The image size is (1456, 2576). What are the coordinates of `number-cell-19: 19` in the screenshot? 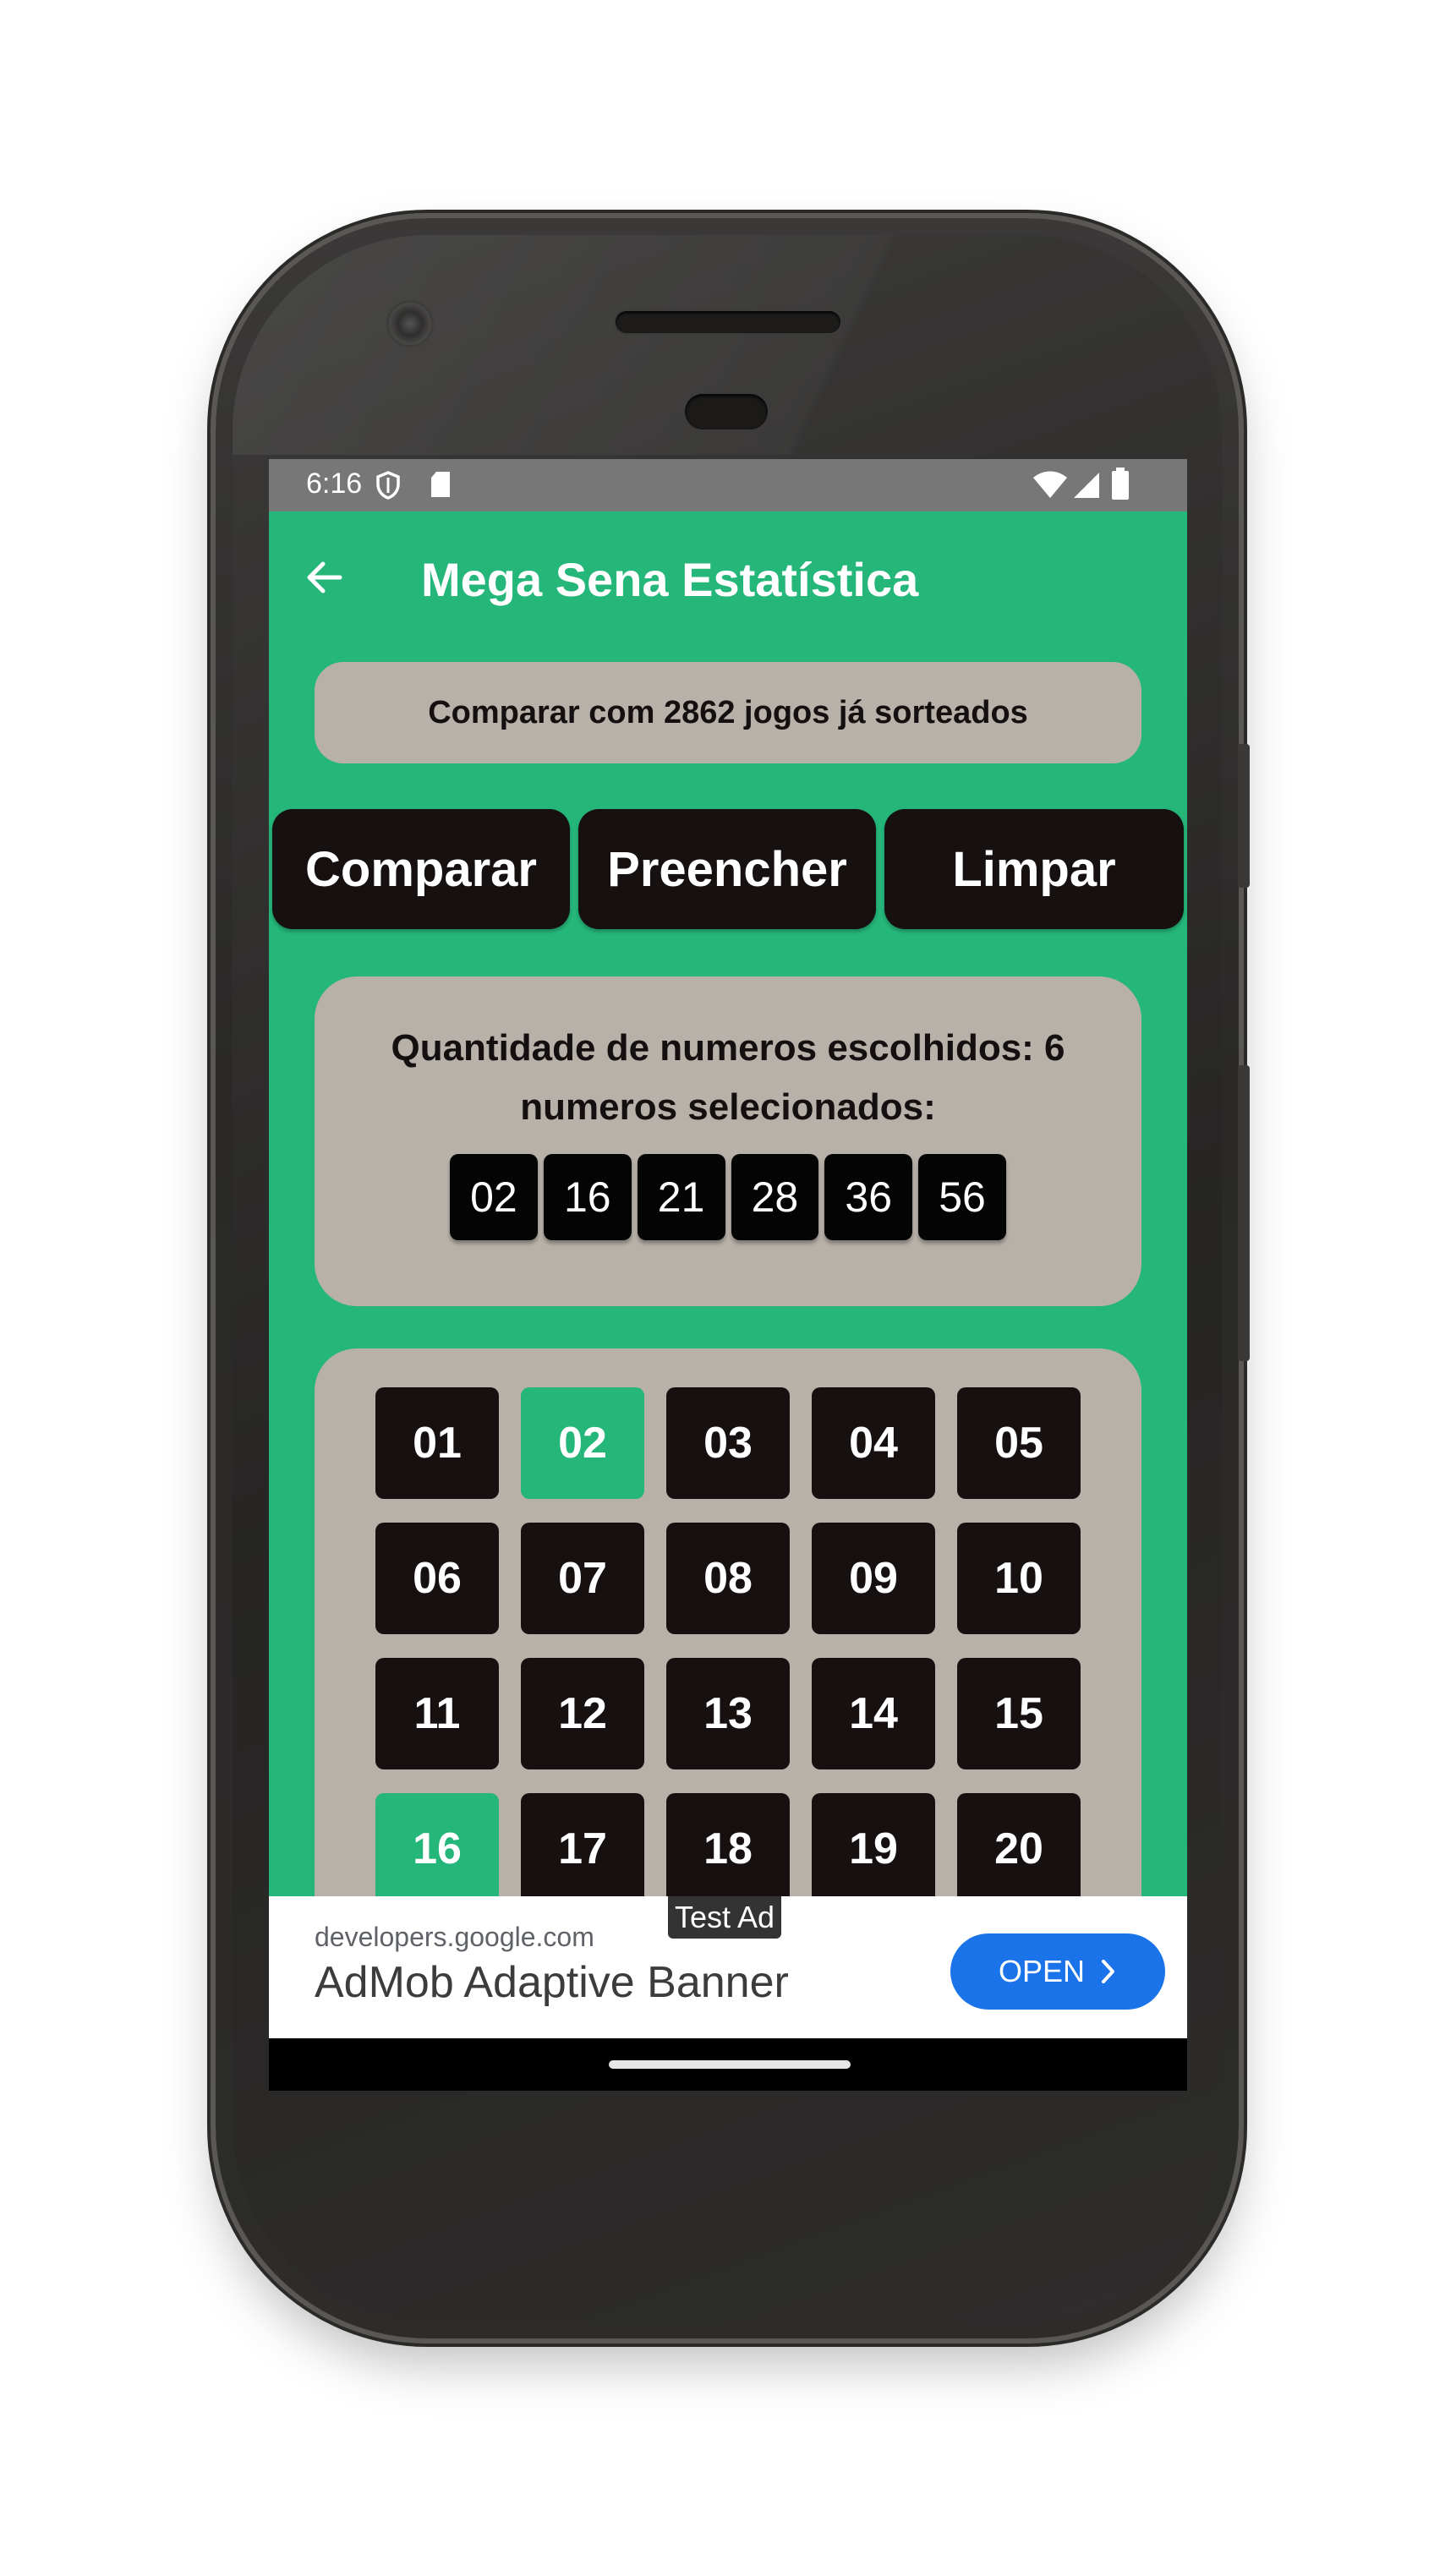 It's located at (873, 1849).